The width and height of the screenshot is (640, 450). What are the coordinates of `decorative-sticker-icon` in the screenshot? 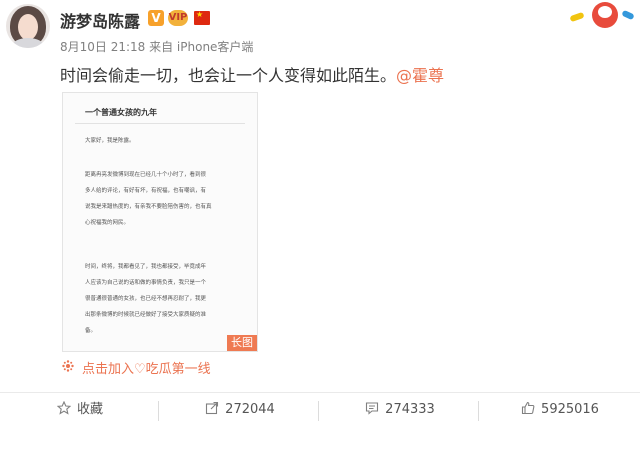 It's located at (600, 18).